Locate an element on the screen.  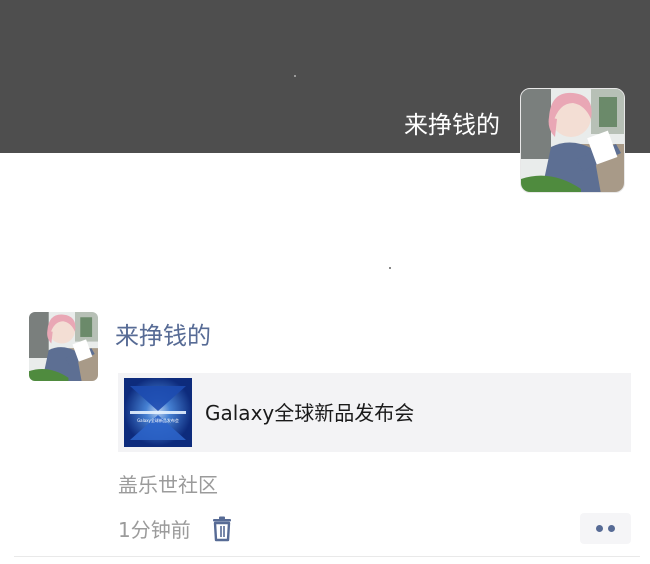
galaxy-event-thumbnail: Galaxy全球新品发布会 is located at coordinates (158, 412).